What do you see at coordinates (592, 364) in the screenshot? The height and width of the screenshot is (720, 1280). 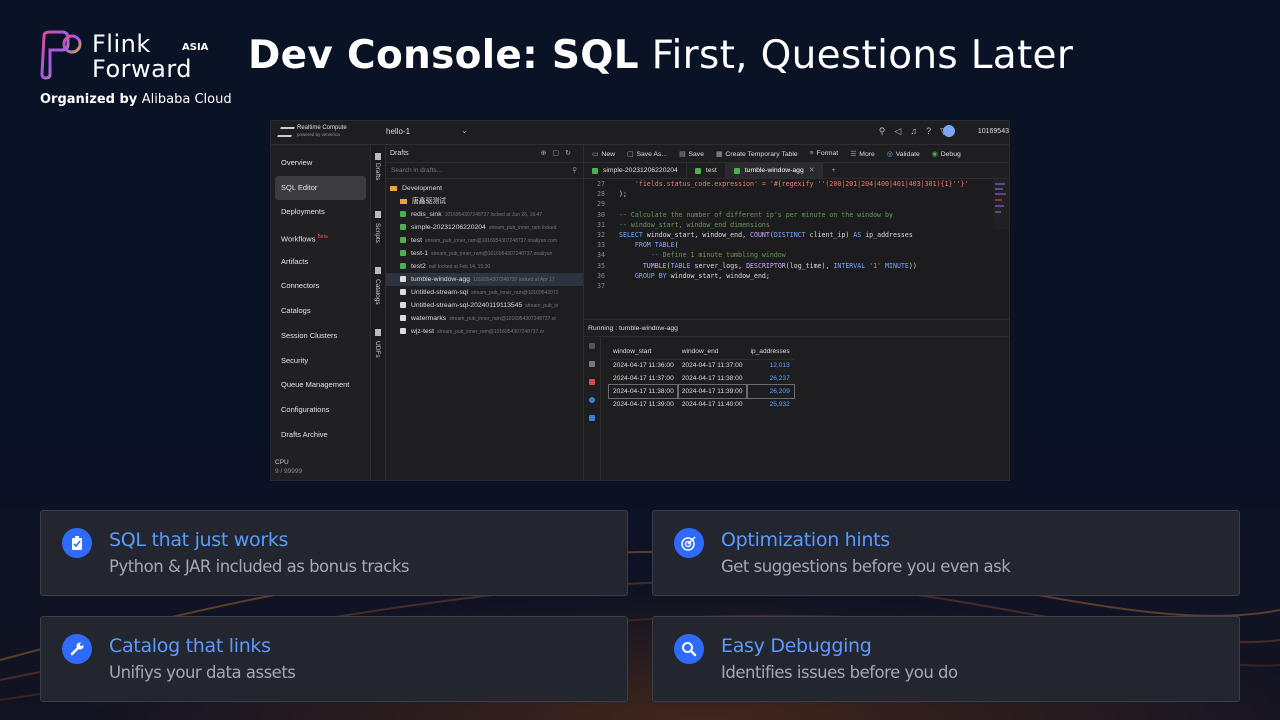 I see `pause-icon` at bounding box center [592, 364].